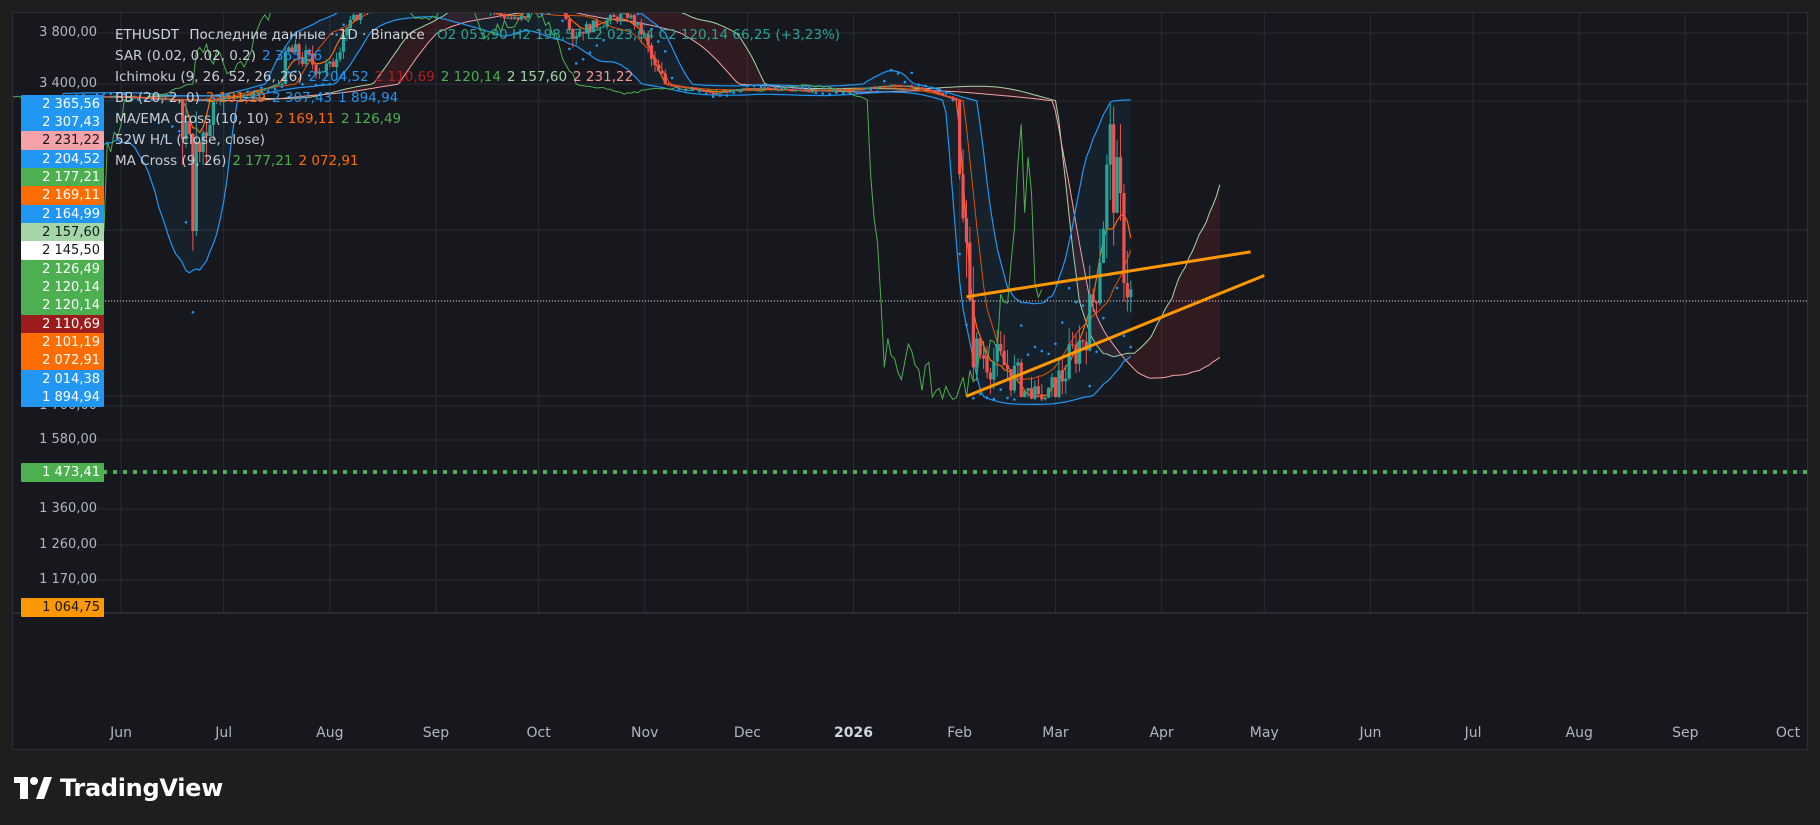 Image resolution: width=1820 pixels, height=825 pixels. Describe the element at coordinates (62, 287) in the screenshot. I see `price-tag: 2 120,14` at that location.